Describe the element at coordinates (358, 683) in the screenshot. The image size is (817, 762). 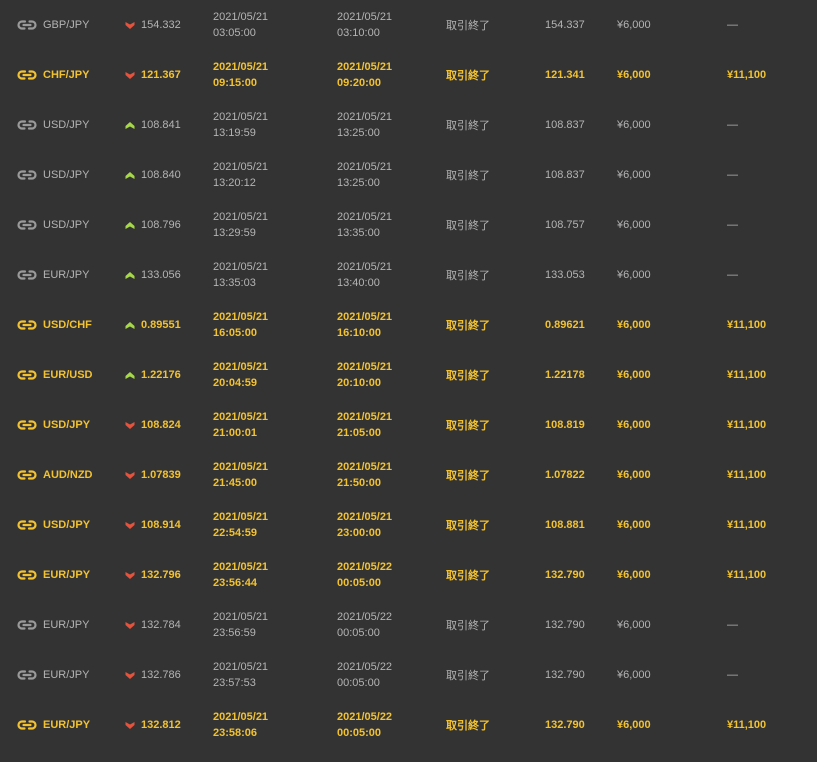
I see `end-time: 00:05:00` at that location.